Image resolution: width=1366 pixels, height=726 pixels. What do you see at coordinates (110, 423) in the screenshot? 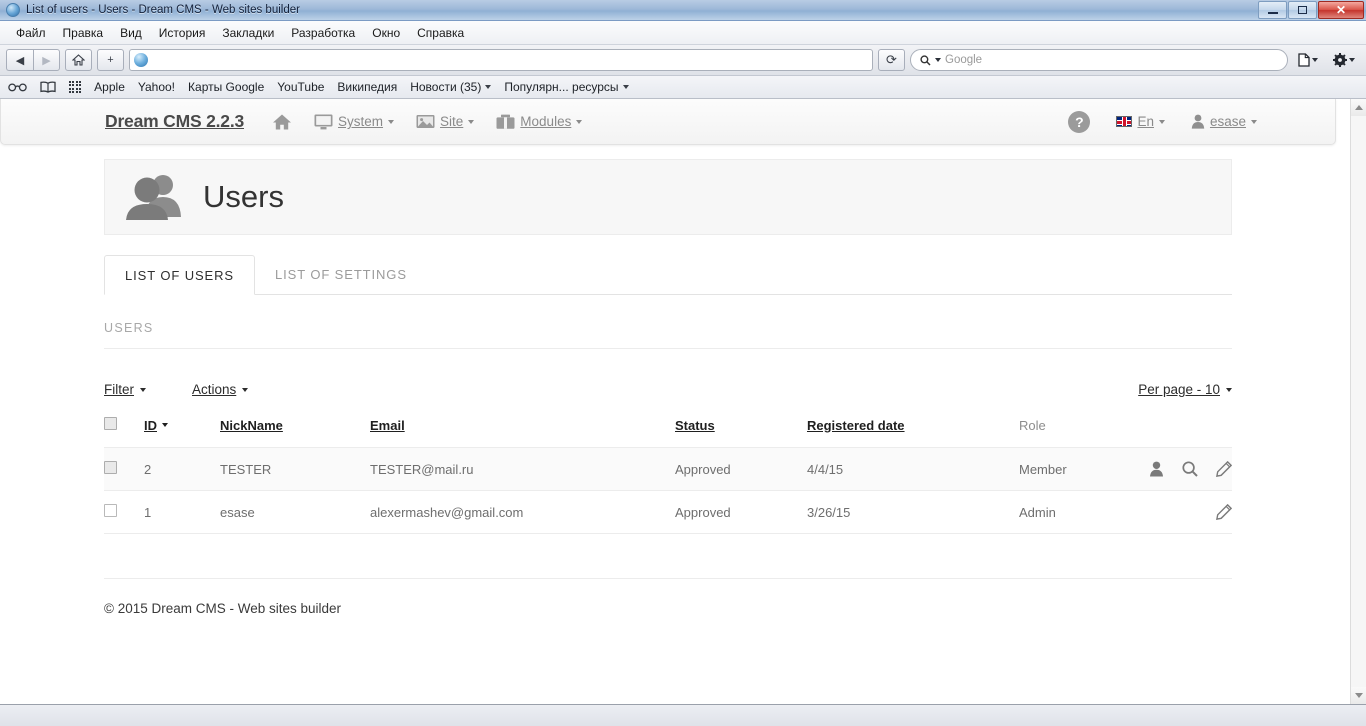
I see `select-all-checkbox` at bounding box center [110, 423].